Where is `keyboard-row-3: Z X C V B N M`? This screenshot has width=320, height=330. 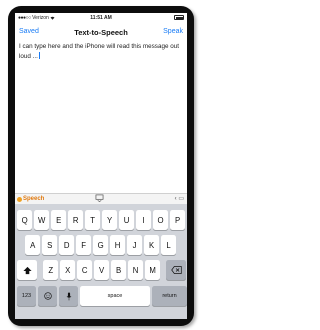 keyboard-row-3: Z X C V B N M is located at coordinates (102, 270).